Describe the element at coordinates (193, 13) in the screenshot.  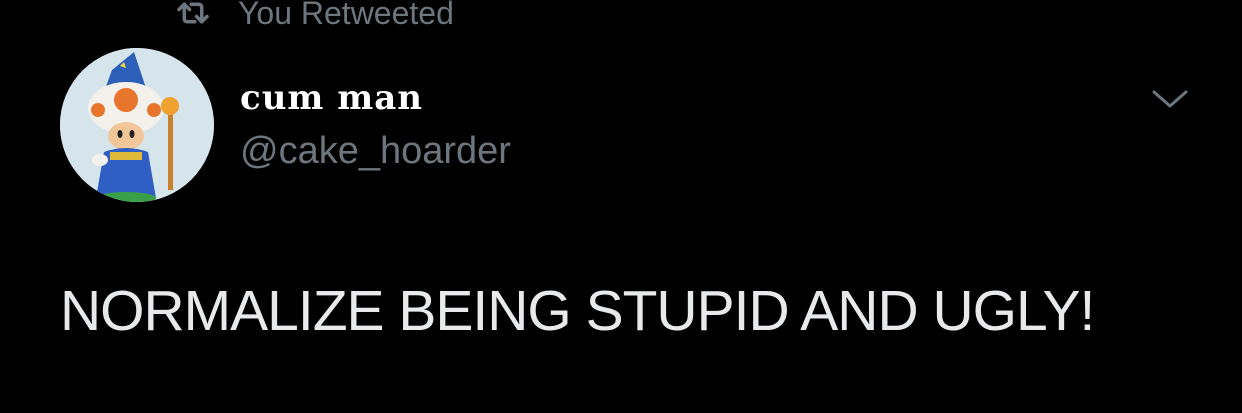
I see `retweet-icon` at that location.